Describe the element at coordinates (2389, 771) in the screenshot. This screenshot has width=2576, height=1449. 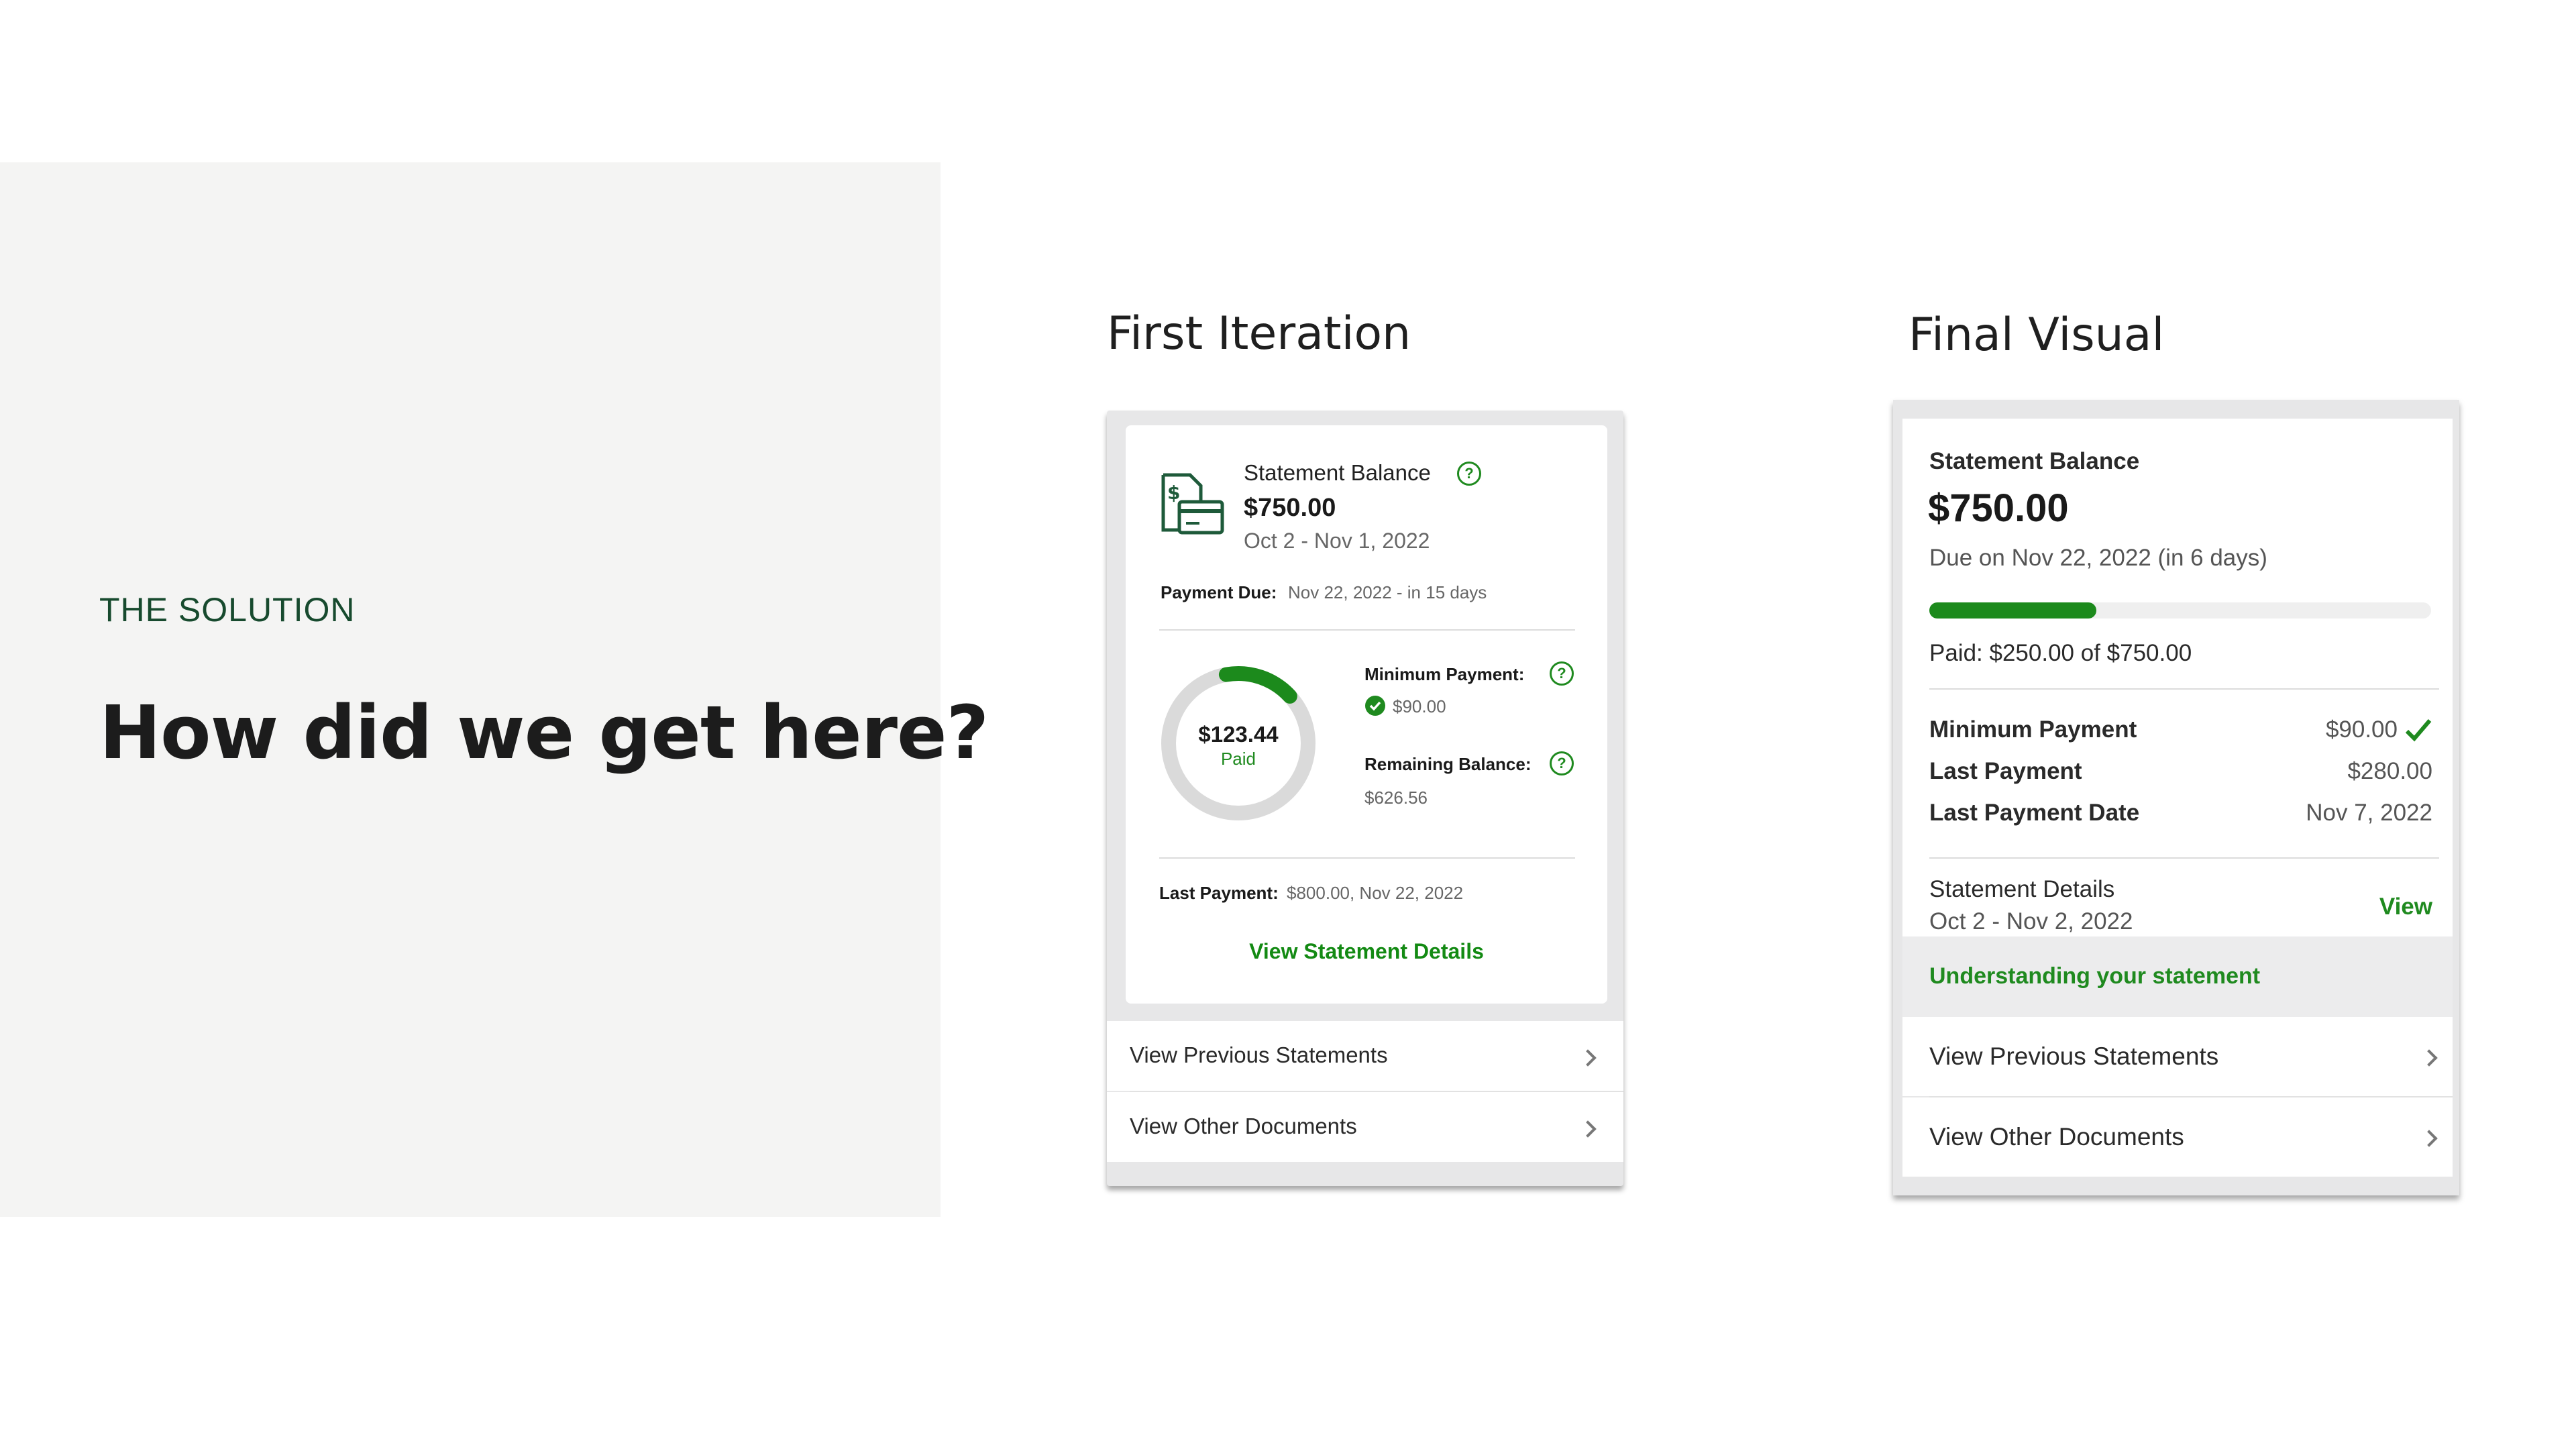
I see `last-payment-value: $280.00` at that location.